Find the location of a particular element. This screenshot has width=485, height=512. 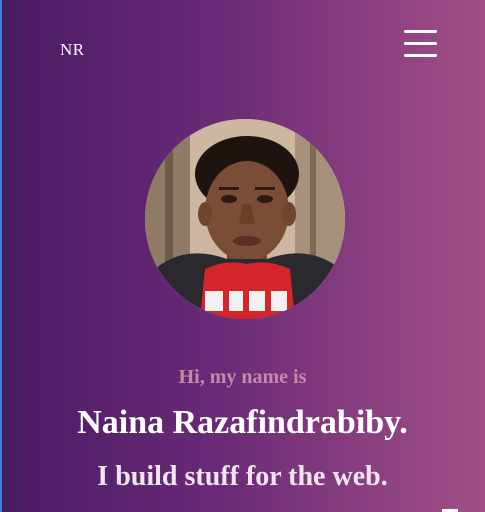

menu-bar-middle is located at coordinates (420, 43).